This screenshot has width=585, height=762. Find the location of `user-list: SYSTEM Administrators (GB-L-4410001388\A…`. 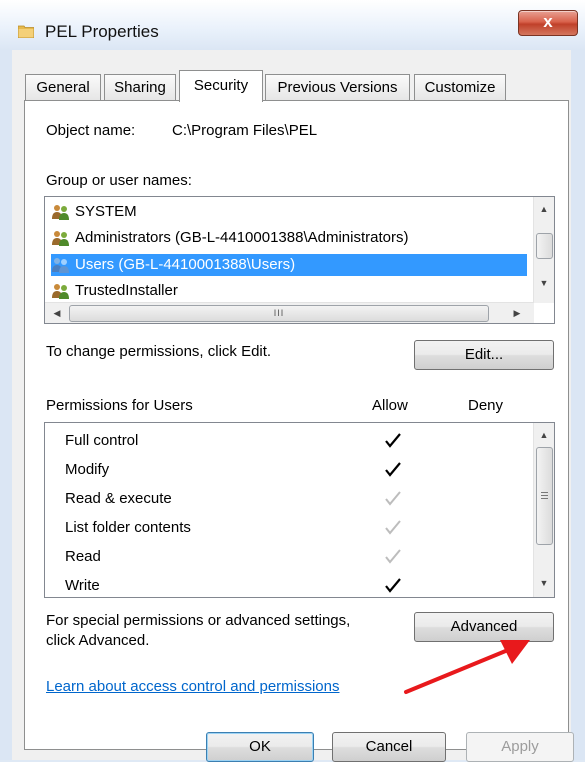

user-list: SYSTEM Administrators (GB-L-4410001388\A… is located at coordinates (299, 260).